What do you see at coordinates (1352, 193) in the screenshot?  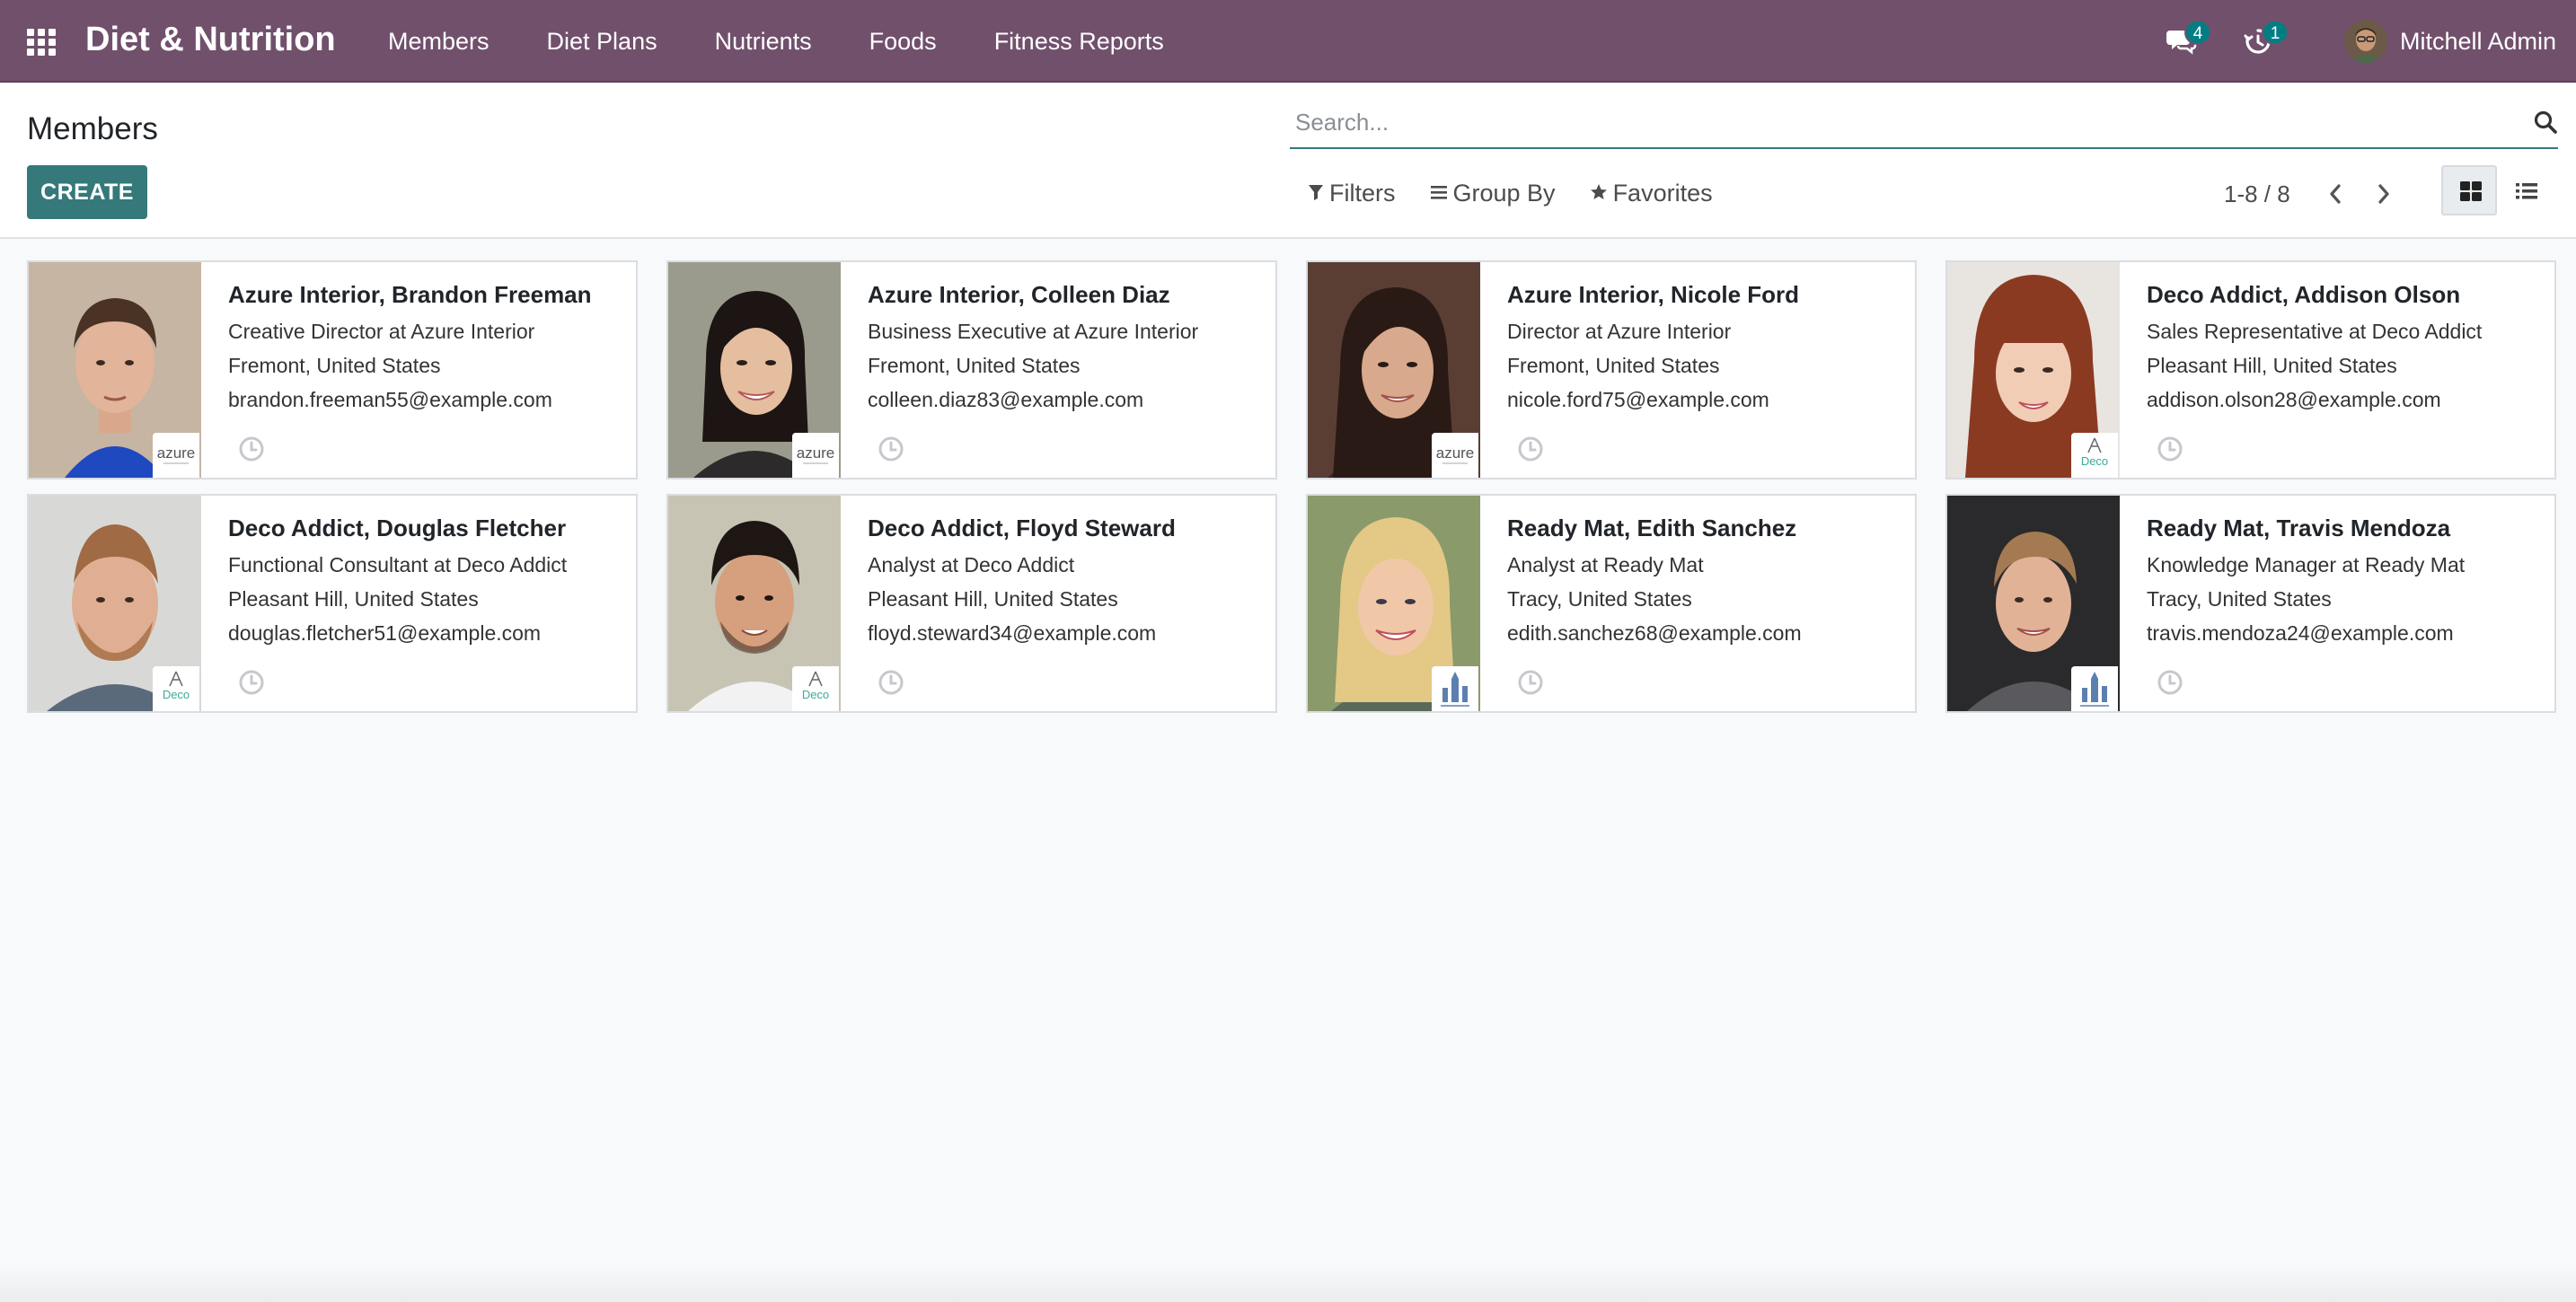 I see `filters-button: Filters` at bounding box center [1352, 193].